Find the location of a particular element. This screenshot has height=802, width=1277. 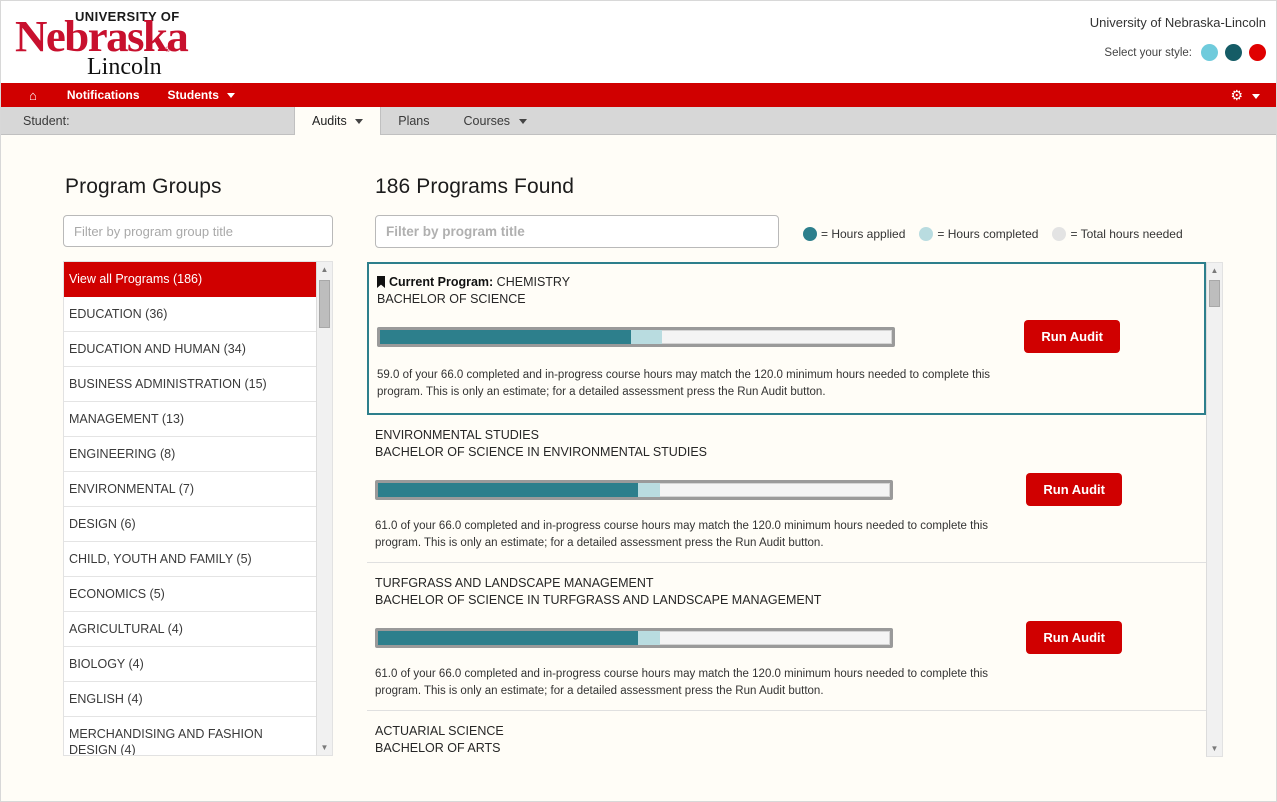

style-picker-label: Select your style: is located at coordinates (1148, 52).